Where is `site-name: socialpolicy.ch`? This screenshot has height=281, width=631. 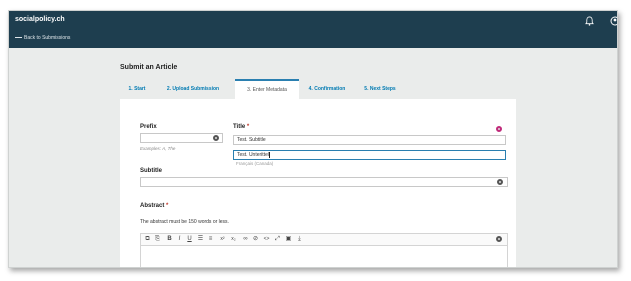 site-name: socialpolicy.ch is located at coordinates (40, 19).